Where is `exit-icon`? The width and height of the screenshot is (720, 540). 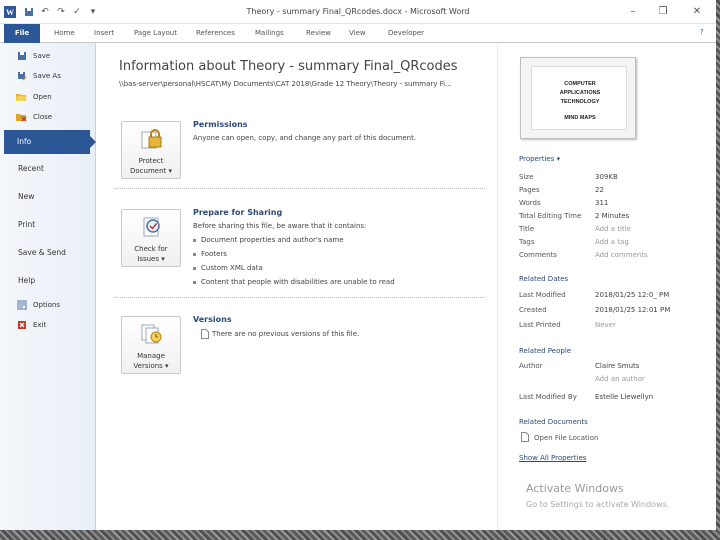
exit-icon is located at coordinates (21, 325).